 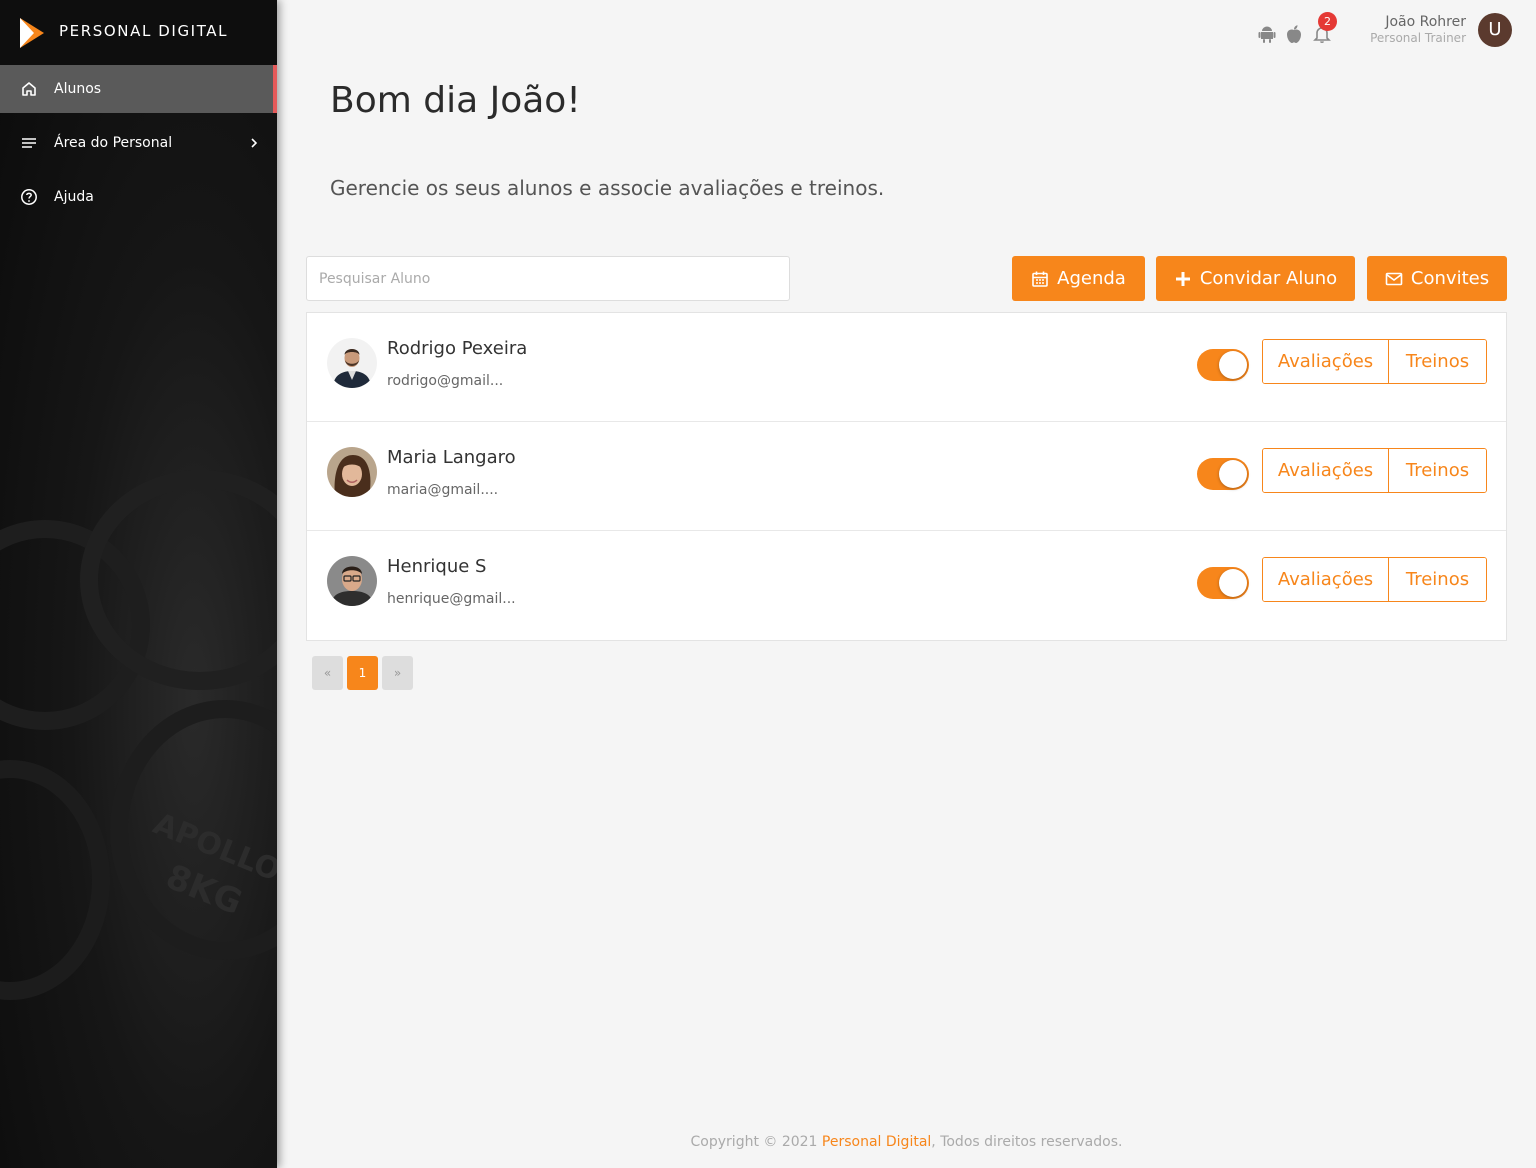 What do you see at coordinates (451, 457) in the screenshot?
I see `student-name: Maria Langaro` at bounding box center [451, 457].